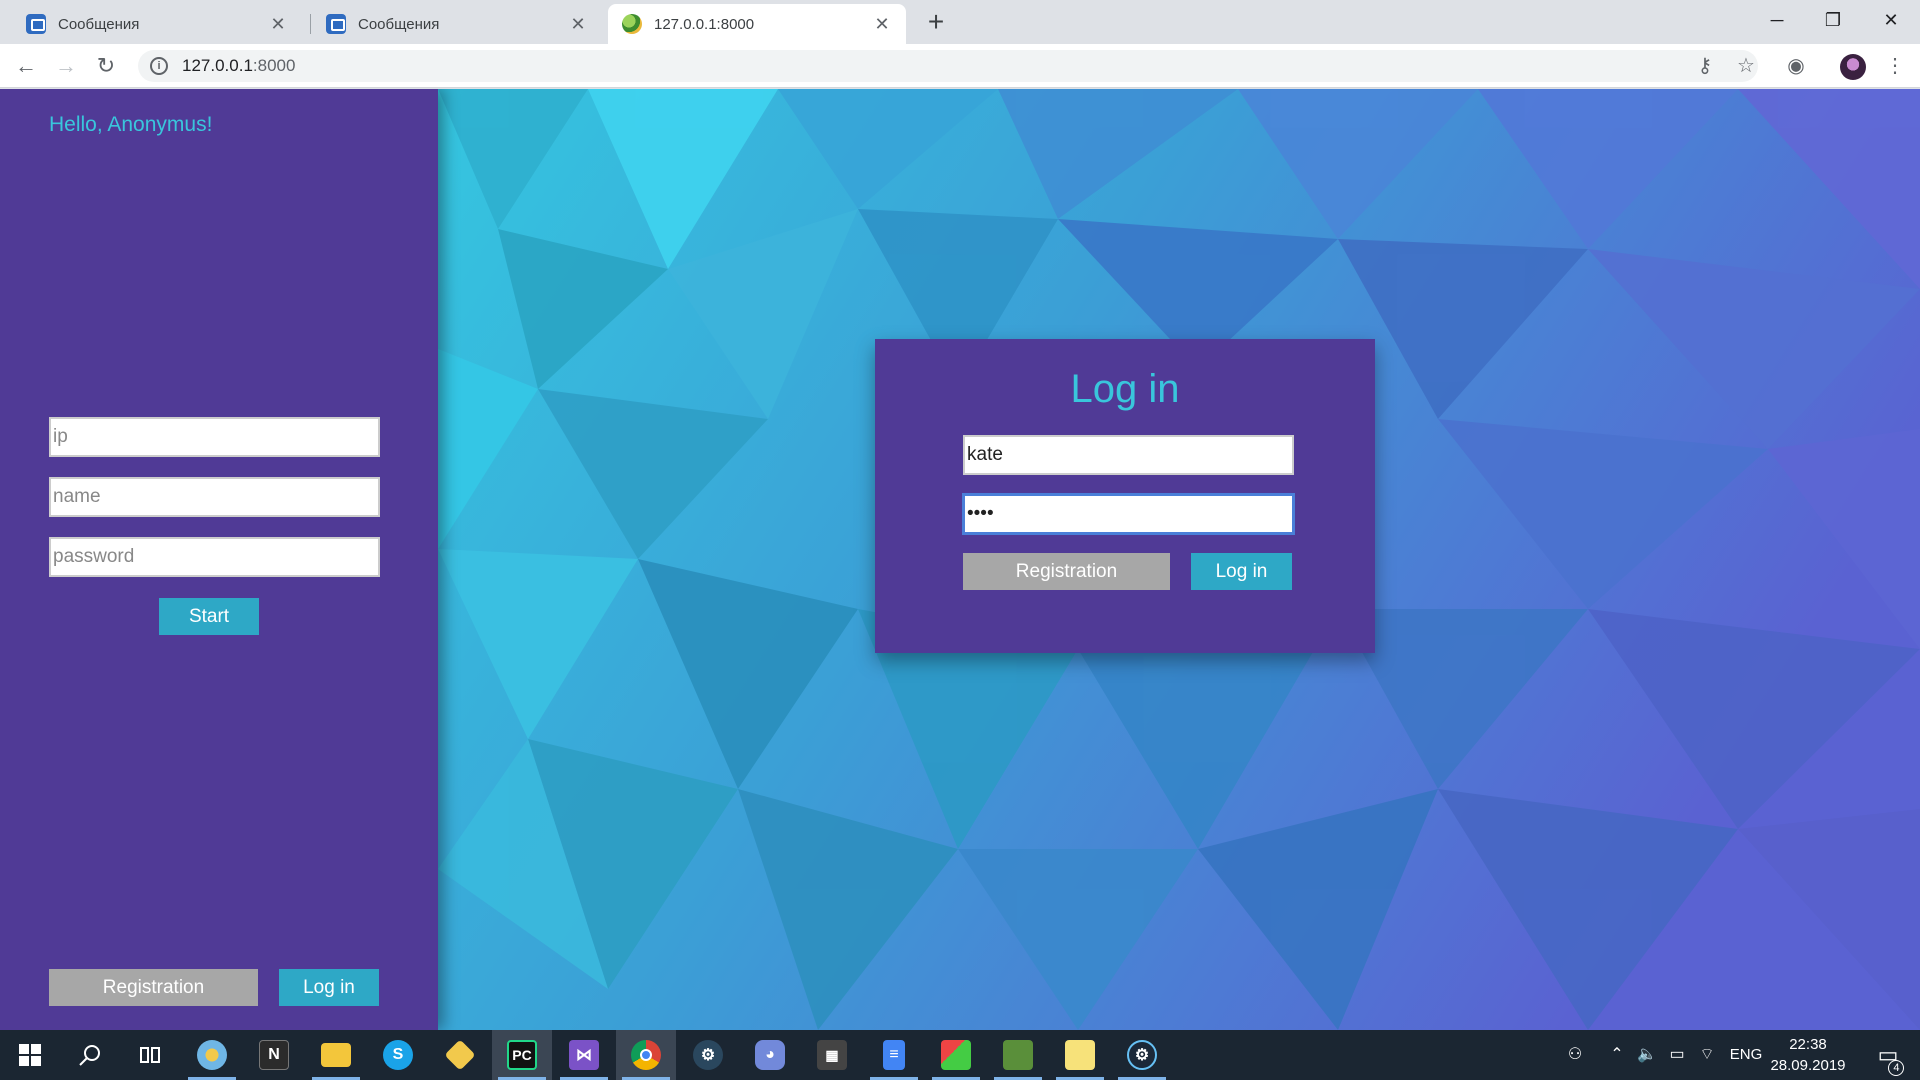 The image size is (1920, 1080). Describe the element at coordinates (1808, 1044) in the screenshot. I see `clock-time: 22:38` at that location.